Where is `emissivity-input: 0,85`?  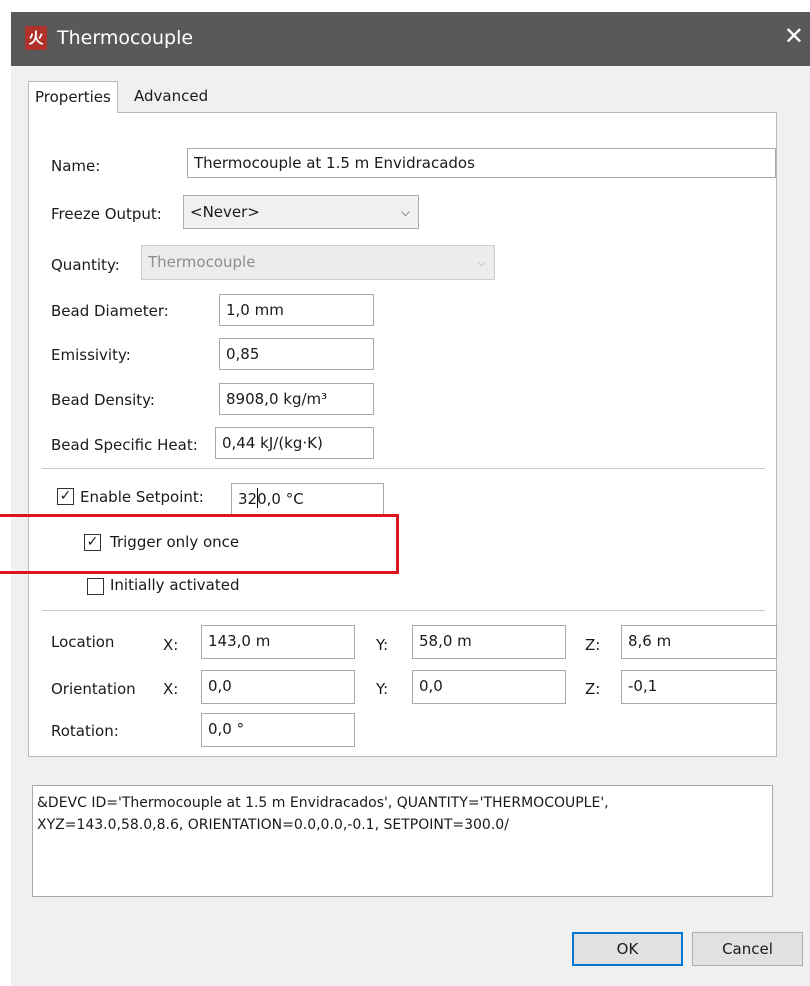
emissivity-input: 0,85 is located at coordinates (296, 354).